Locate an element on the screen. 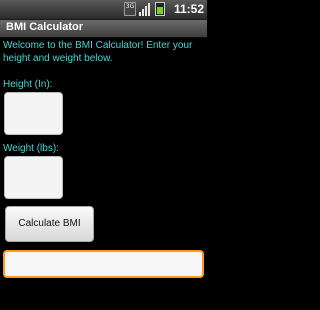 The height and width of the screenshot is (310, 320). bmi-result-field is located at coordinates (103, 264).